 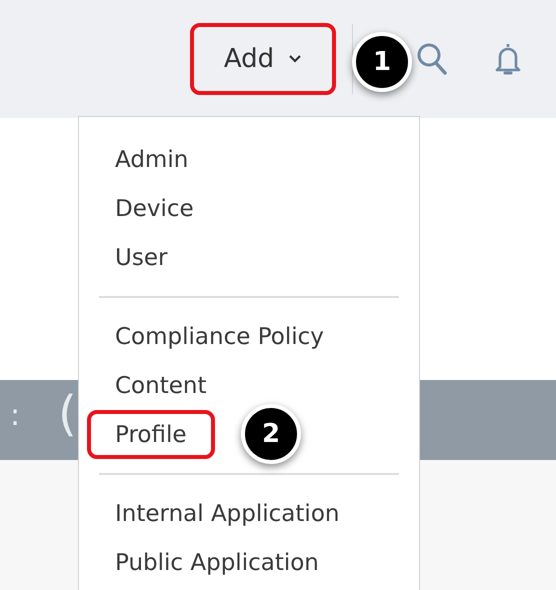 What do you see at coordinates (227, 513) in the screenshot?
I see `menu-item: Internal Application` at bounding box center [227, 513].